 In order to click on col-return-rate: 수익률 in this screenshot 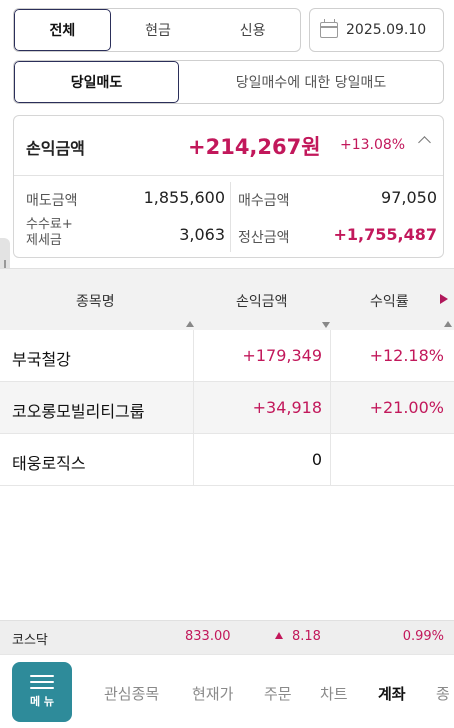, I will do `click(389, 301)`.